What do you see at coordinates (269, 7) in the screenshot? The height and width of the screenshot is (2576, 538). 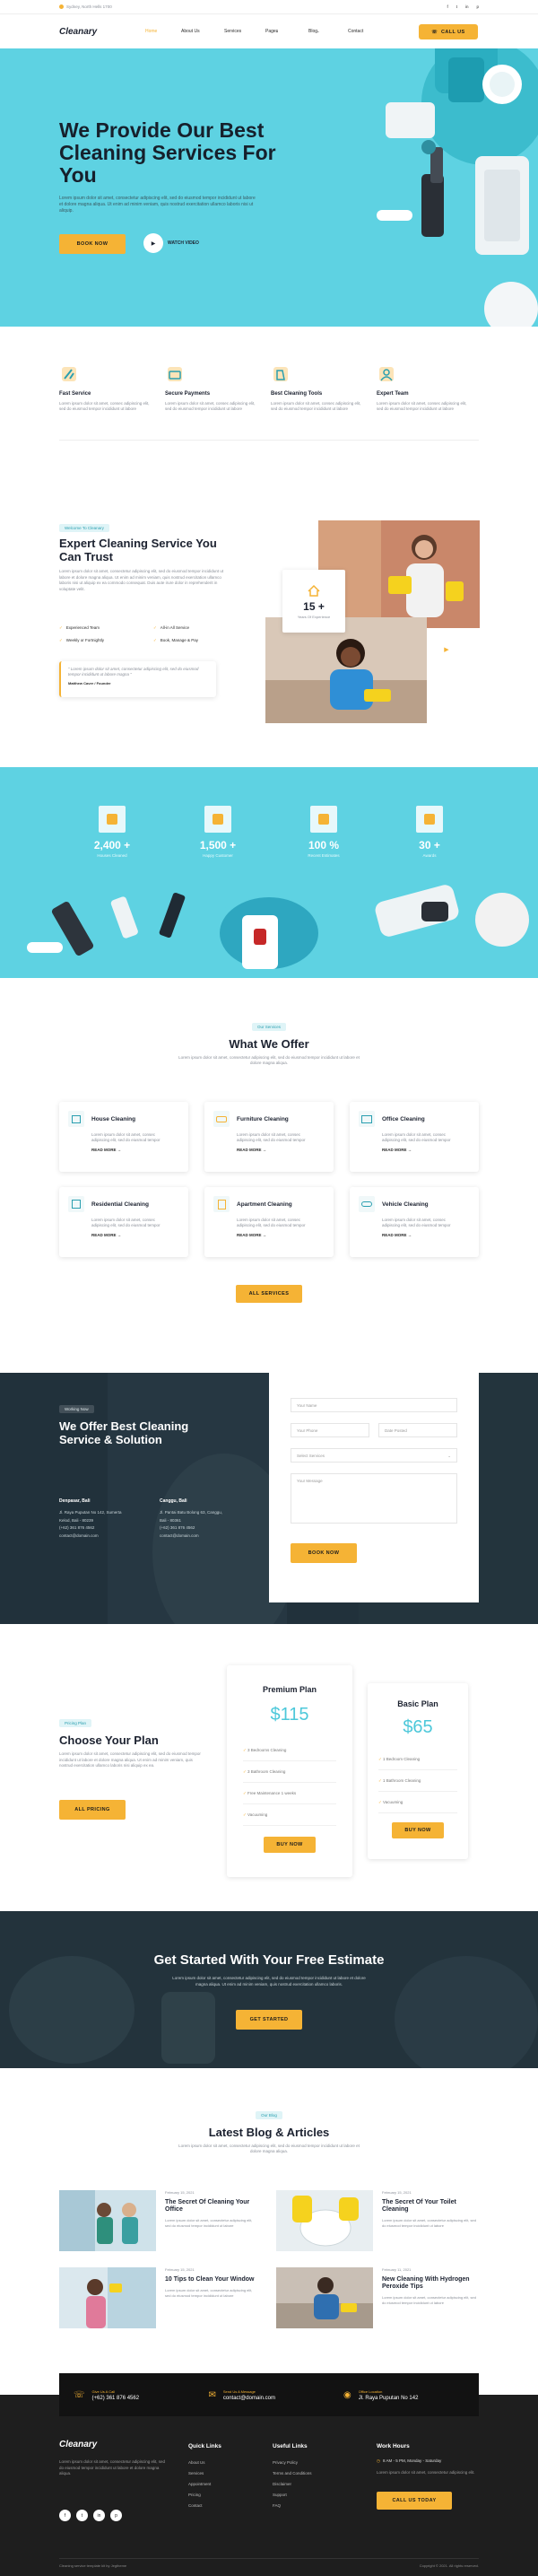 I see `top-bar: Sydney, North Hells 1700 f t in p` at bounding box center [269, 7].